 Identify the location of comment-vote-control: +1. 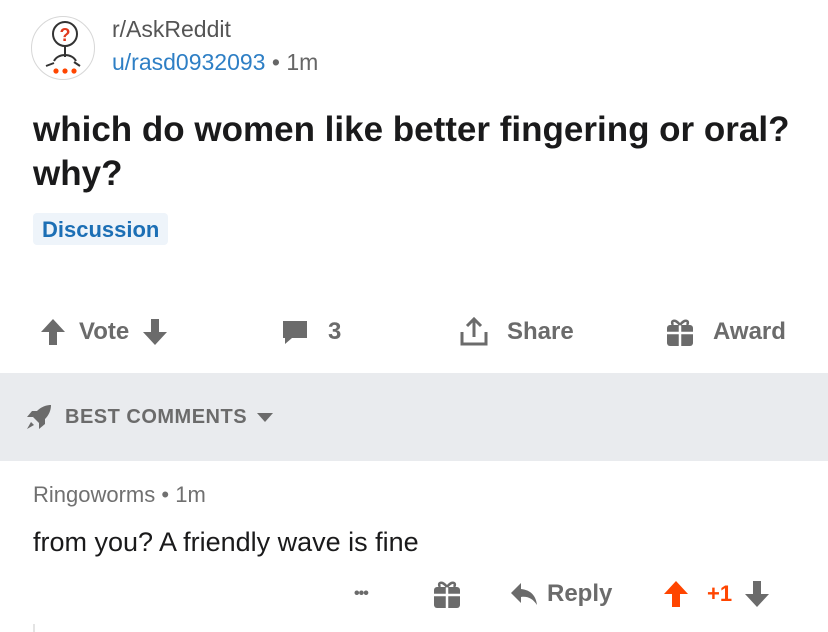
(716, 594).